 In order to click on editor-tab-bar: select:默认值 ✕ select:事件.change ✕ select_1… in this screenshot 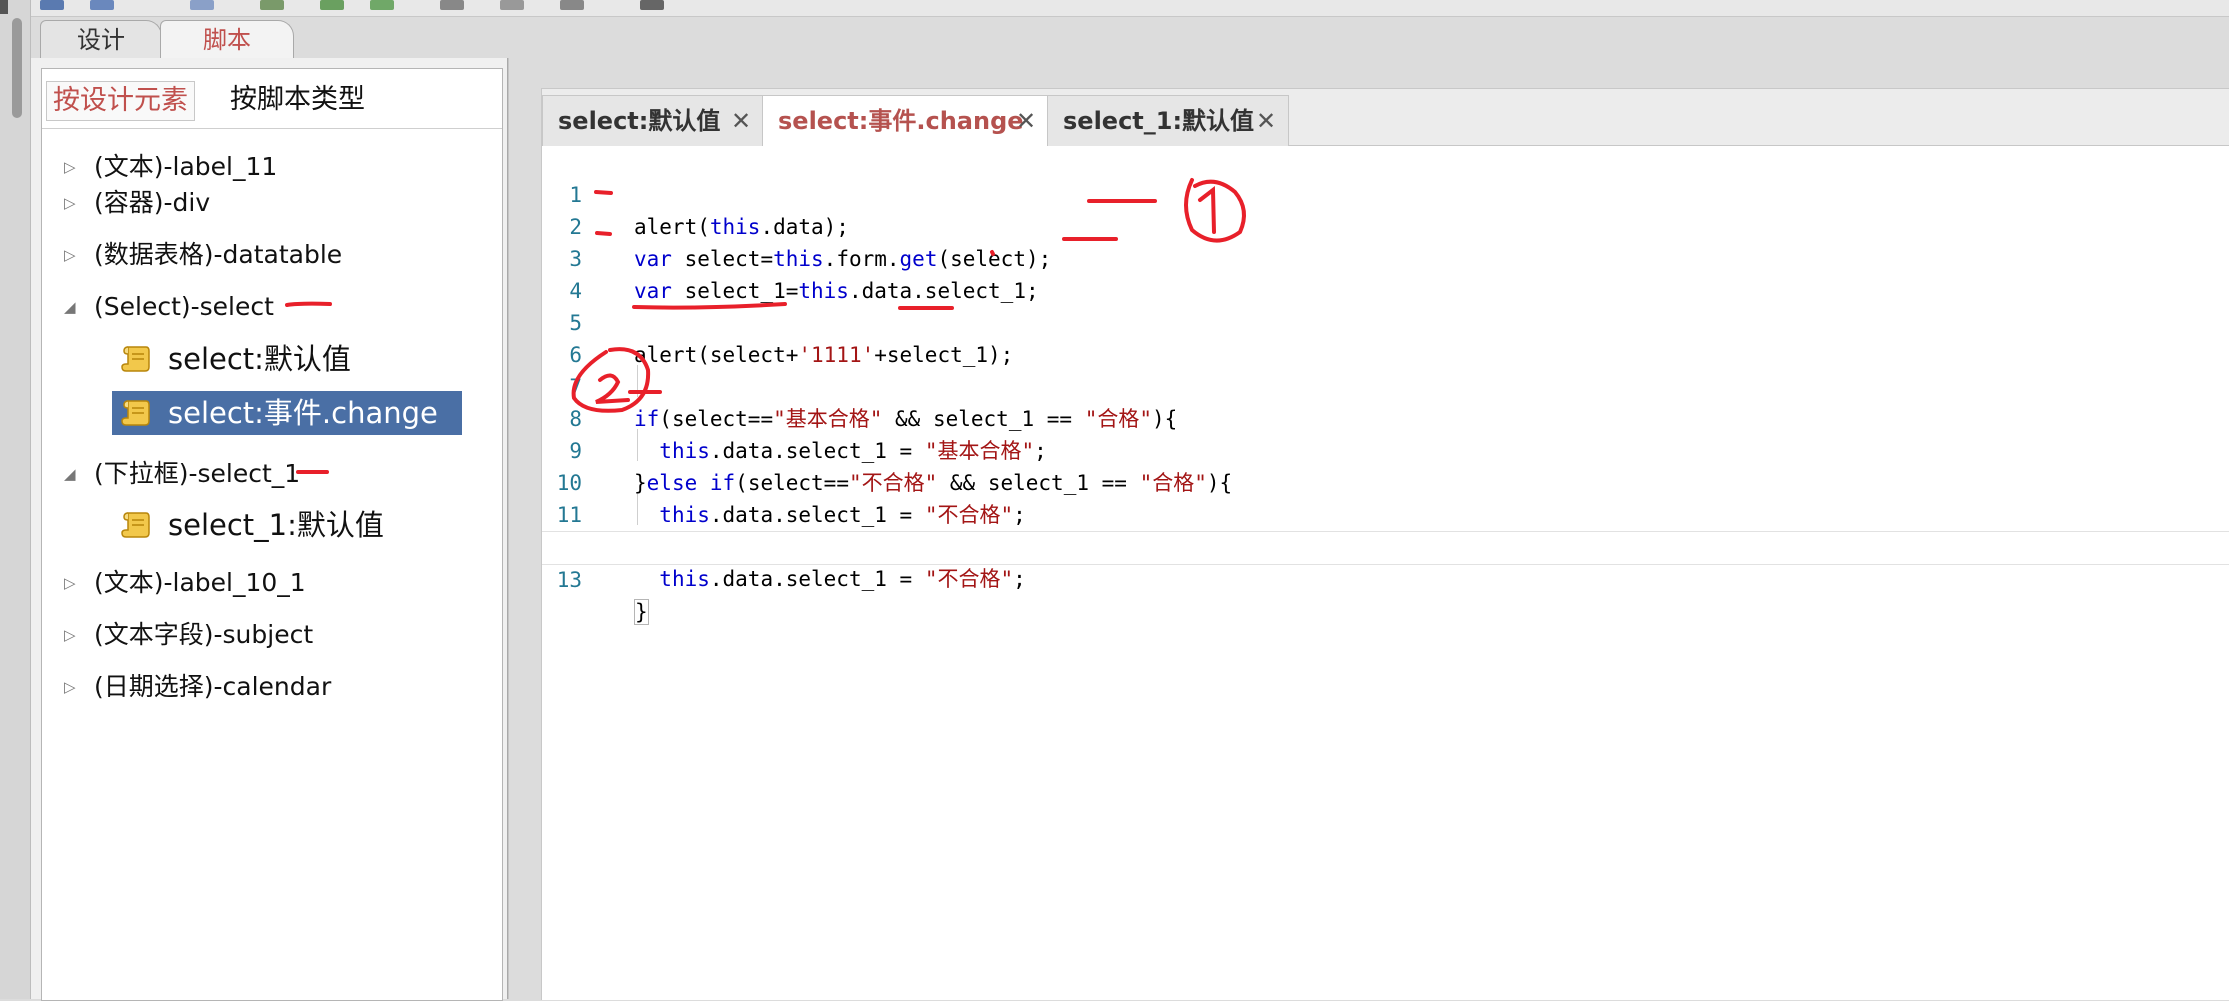, I will do `click(1385, 118)`.